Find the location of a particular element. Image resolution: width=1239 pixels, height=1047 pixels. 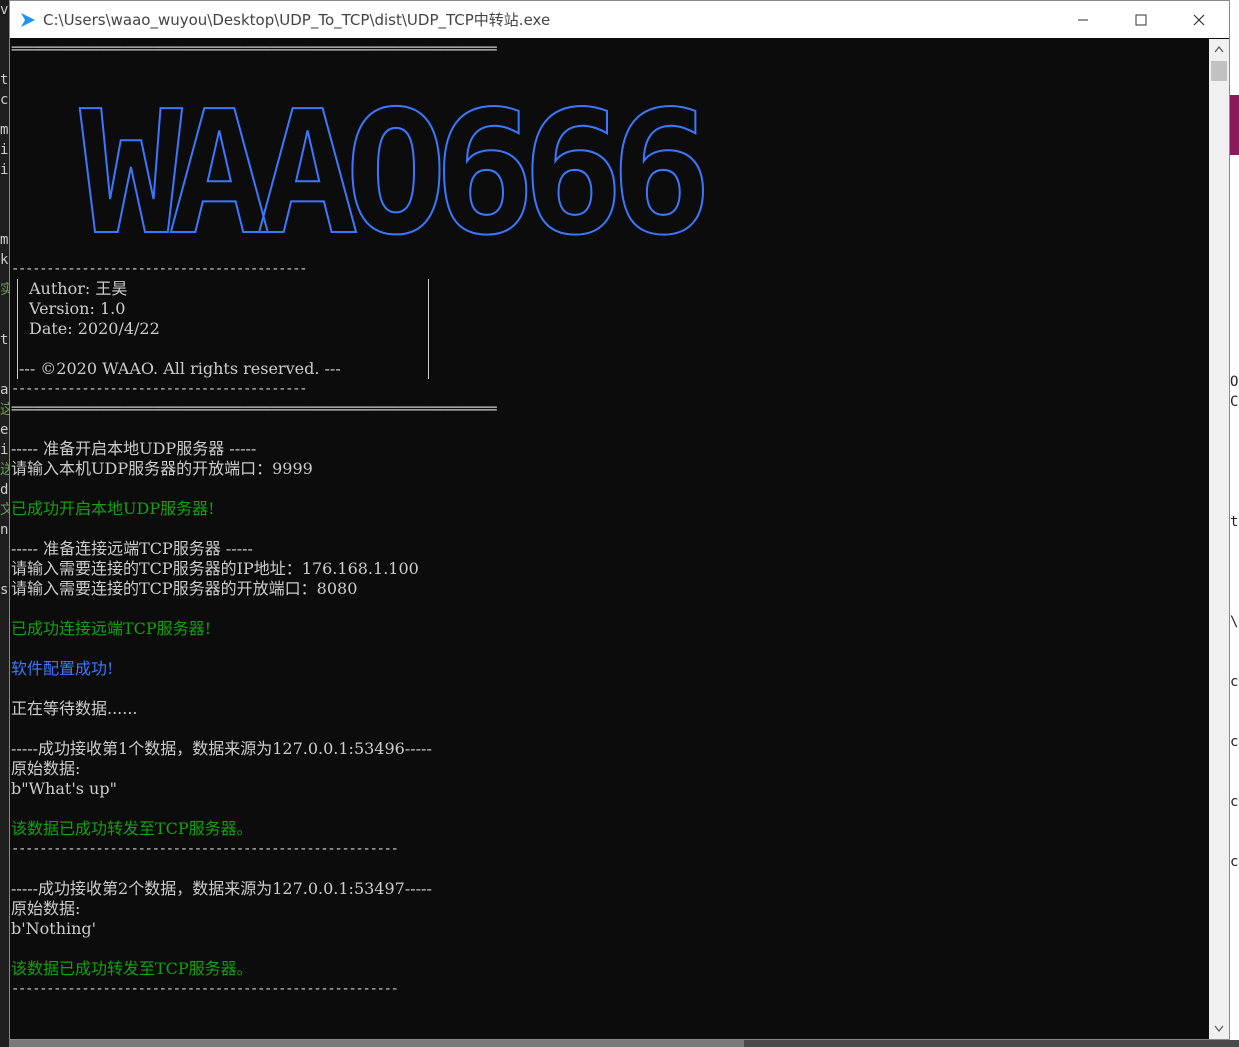

background-text-fragment: s is located at coordinates (4, 590).